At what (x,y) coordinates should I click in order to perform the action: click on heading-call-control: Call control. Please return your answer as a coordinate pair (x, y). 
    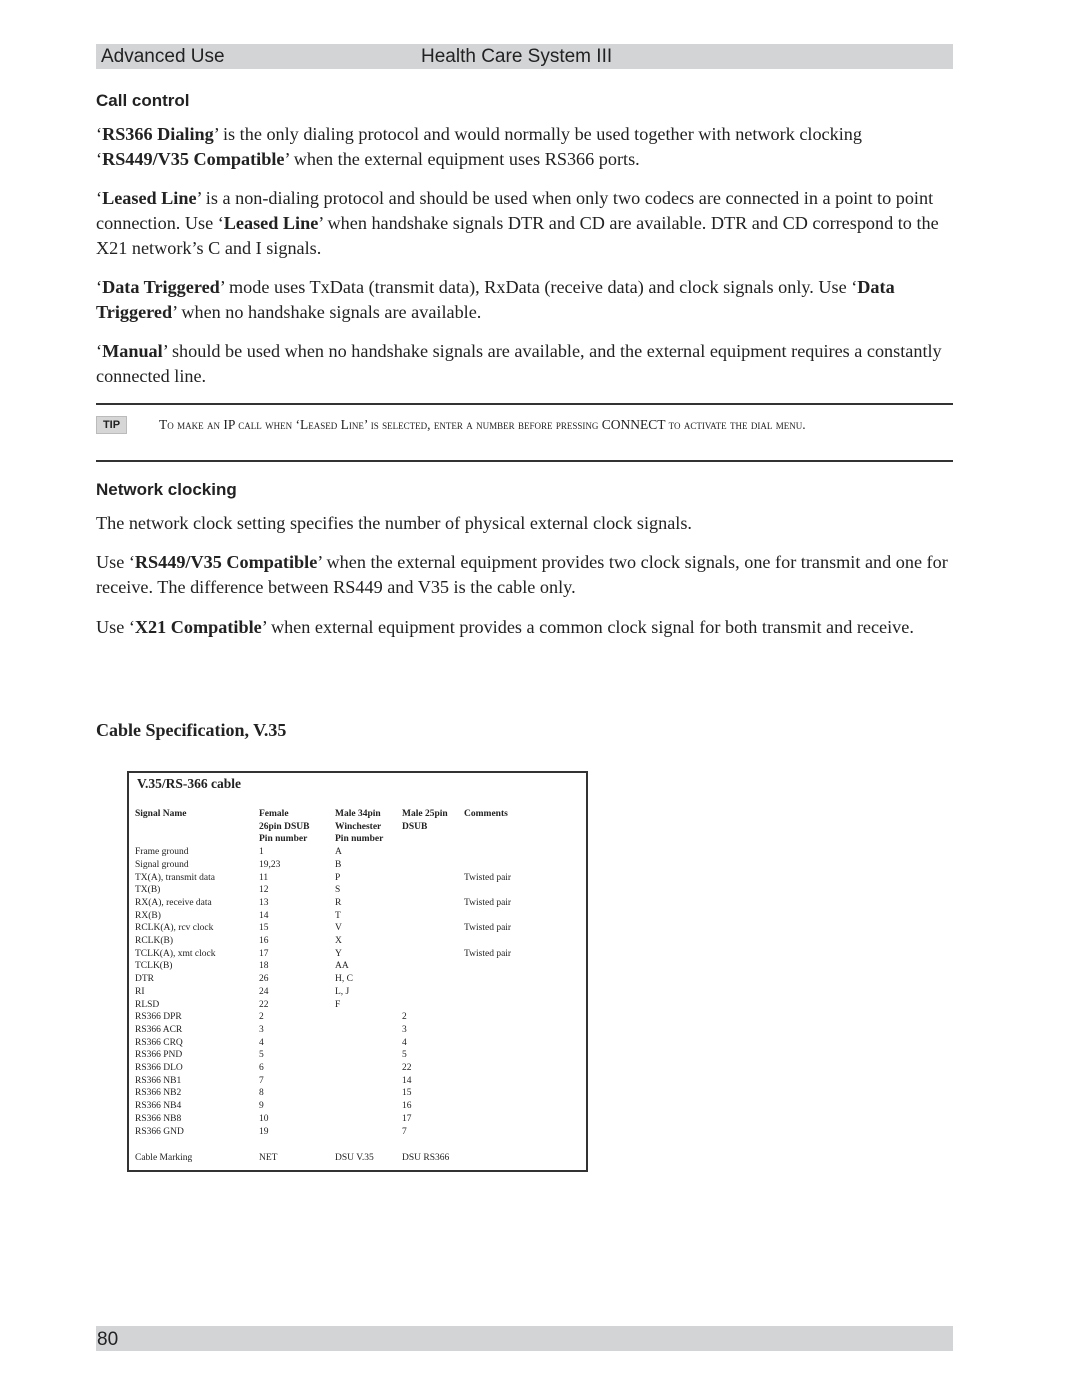
    Looking at the image, I should click on (143, 100).